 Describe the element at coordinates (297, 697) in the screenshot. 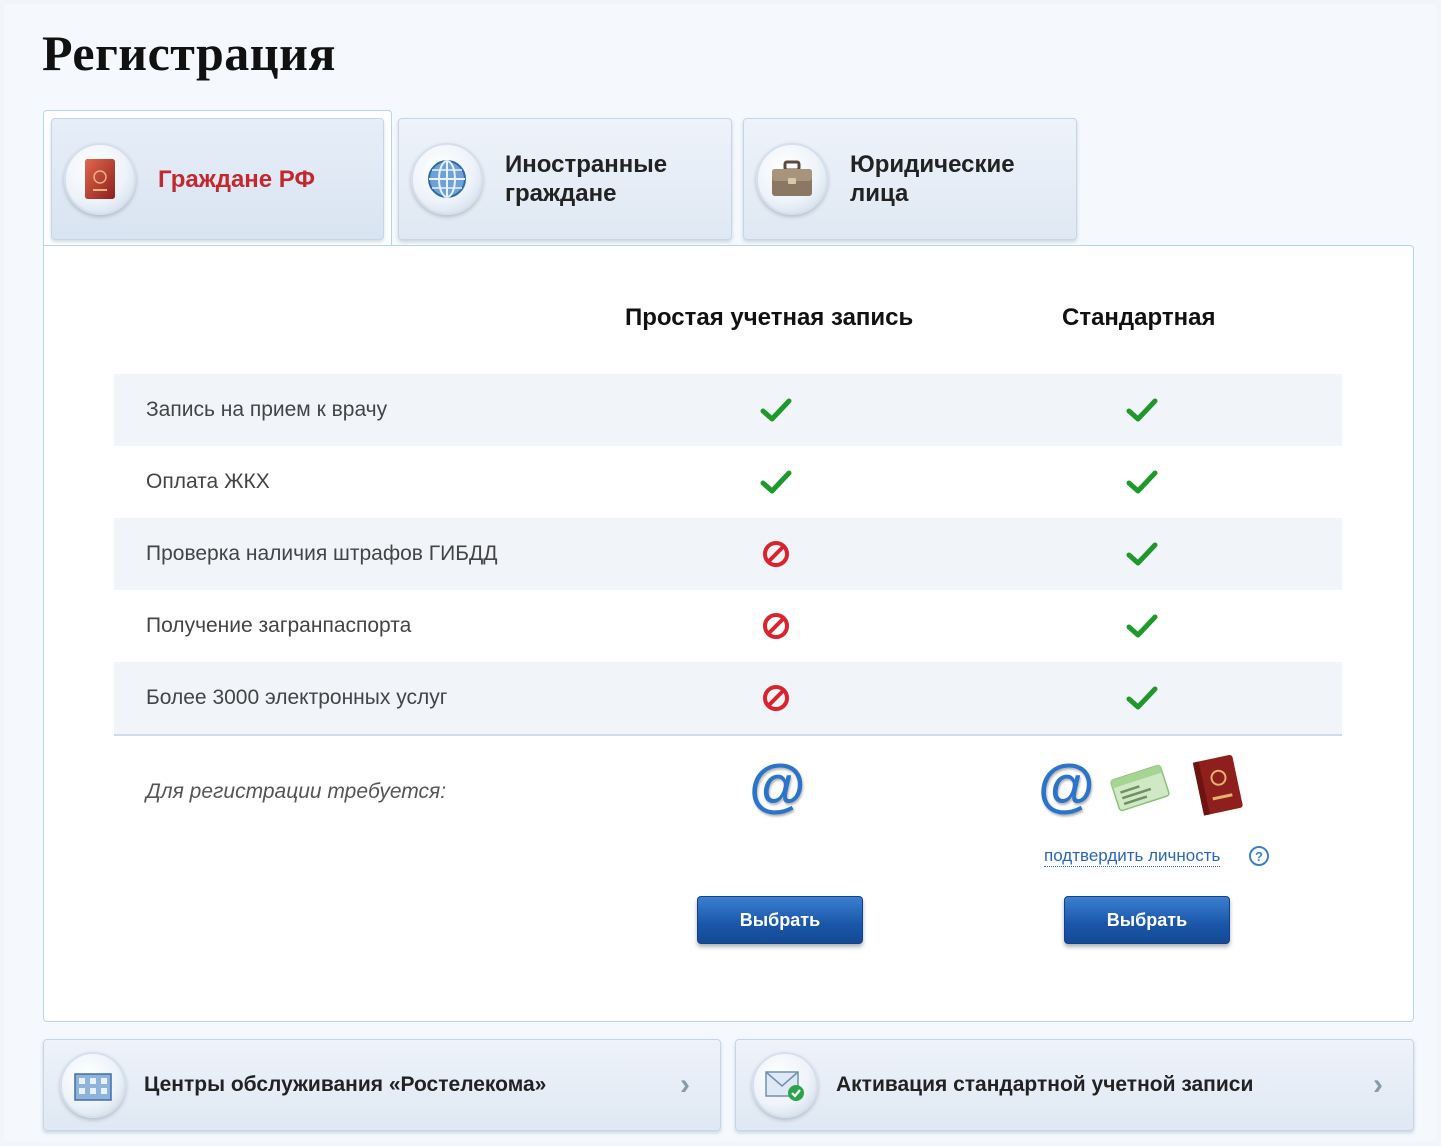

I see `row-label: Более 3000 электронных услуг` at that location.